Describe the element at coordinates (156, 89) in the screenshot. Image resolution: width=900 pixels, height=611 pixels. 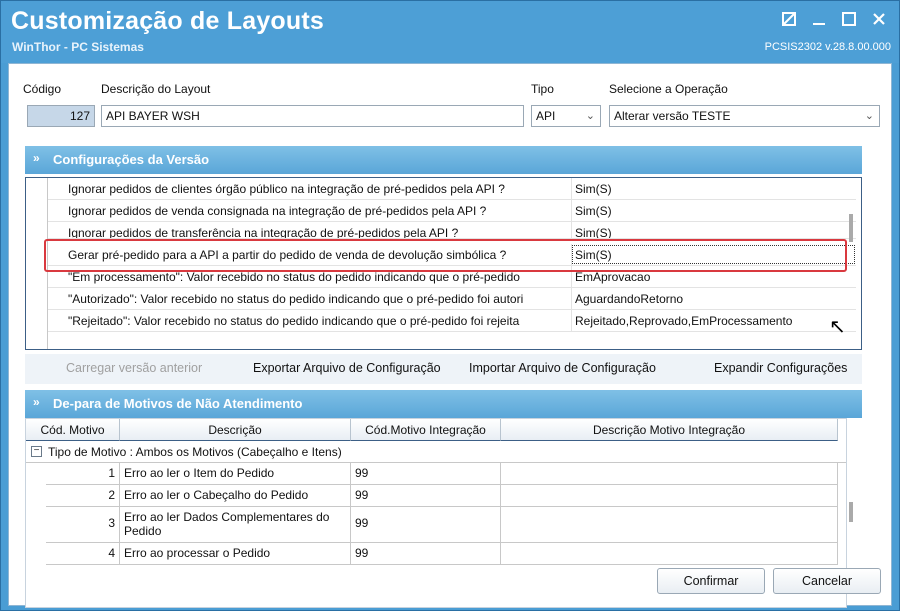
I see `description-label: Descrição do Layout` at that location.